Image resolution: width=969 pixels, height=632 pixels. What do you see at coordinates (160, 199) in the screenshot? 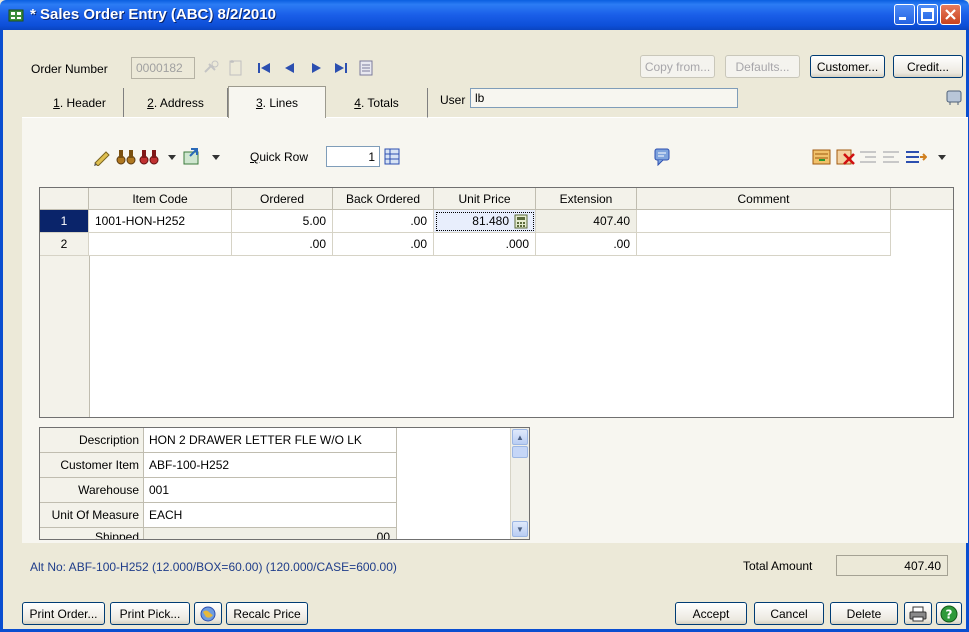
I see `column-header-item-code: Item Code` at bounding box center [160, 199].